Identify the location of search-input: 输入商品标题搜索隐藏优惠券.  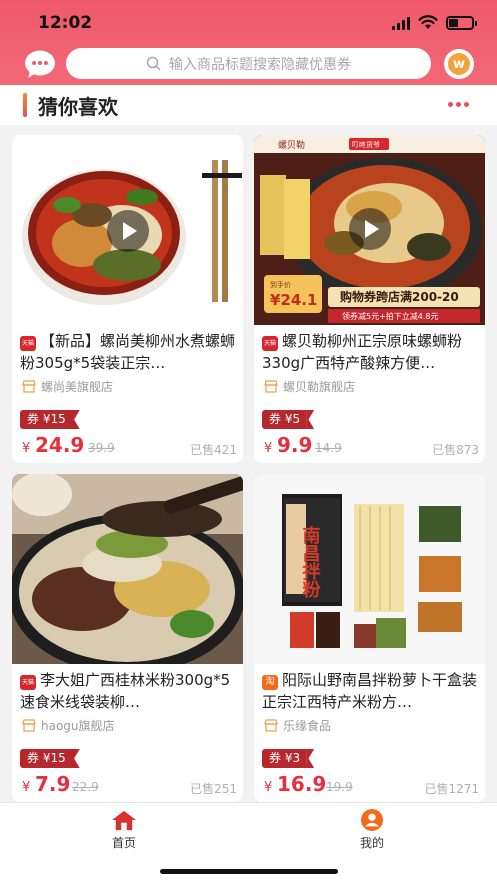
(248, 63).